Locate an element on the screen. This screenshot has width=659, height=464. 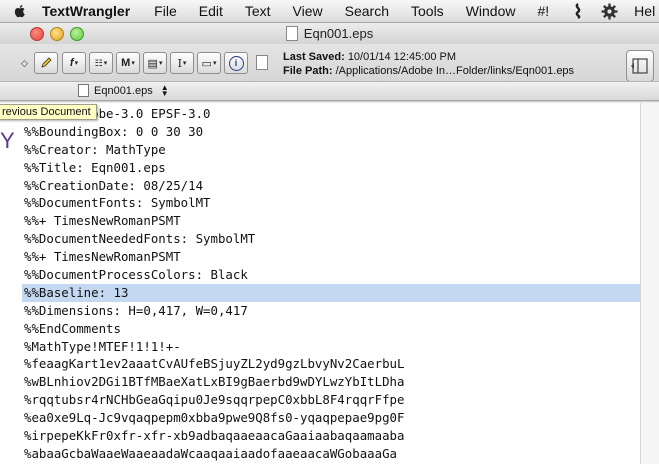
code-line: %%EndComments is located at coordinates (72, 328).